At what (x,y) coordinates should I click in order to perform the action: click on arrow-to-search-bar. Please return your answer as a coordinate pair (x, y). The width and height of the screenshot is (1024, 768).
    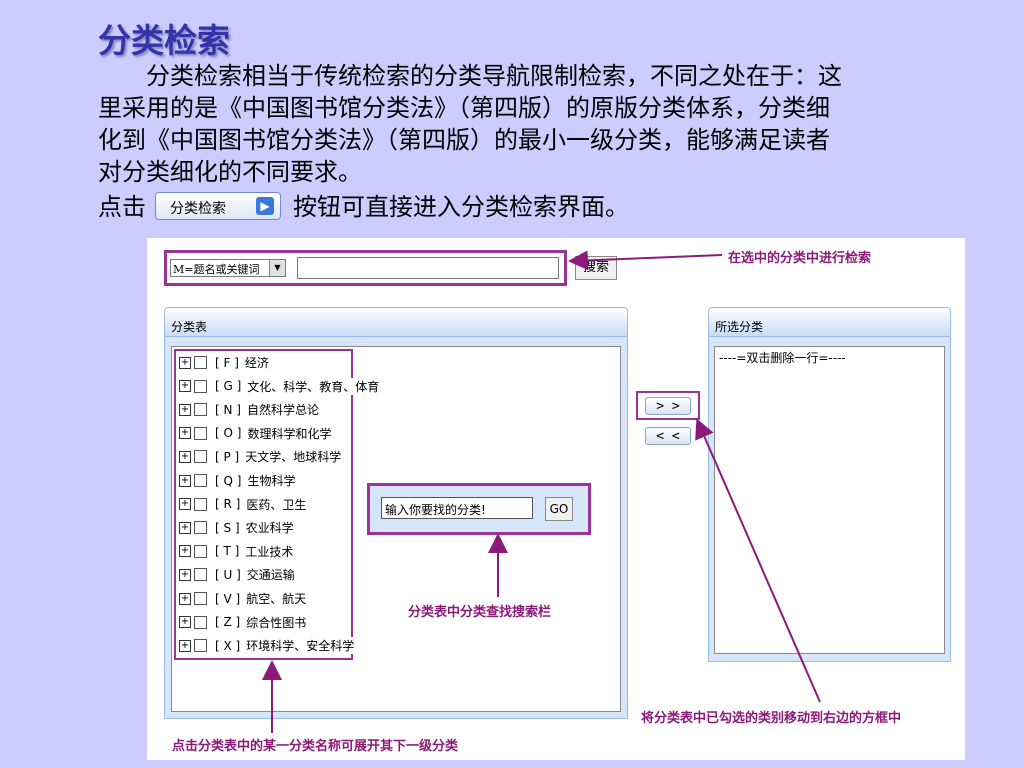
    Looking at the image, I should click on (645, 260).